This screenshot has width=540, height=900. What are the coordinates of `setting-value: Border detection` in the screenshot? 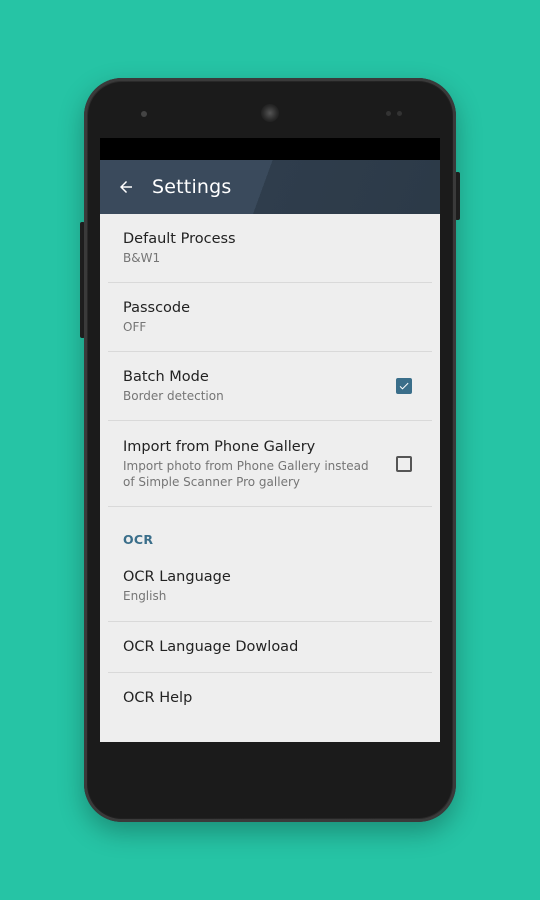 It's located at (173, 396).